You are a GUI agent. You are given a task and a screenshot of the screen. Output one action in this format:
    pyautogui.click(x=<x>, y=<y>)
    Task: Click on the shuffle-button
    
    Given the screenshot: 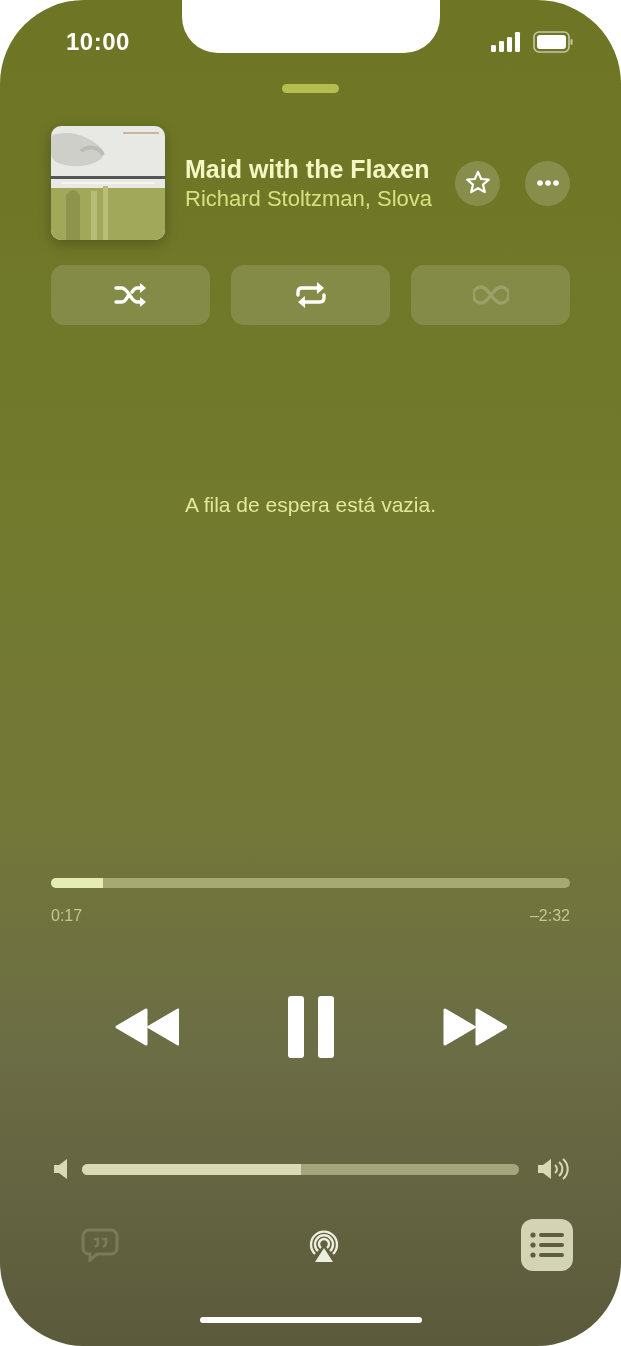 What is the action you would take?
    pyautogui.click(x=130, y=295)
    